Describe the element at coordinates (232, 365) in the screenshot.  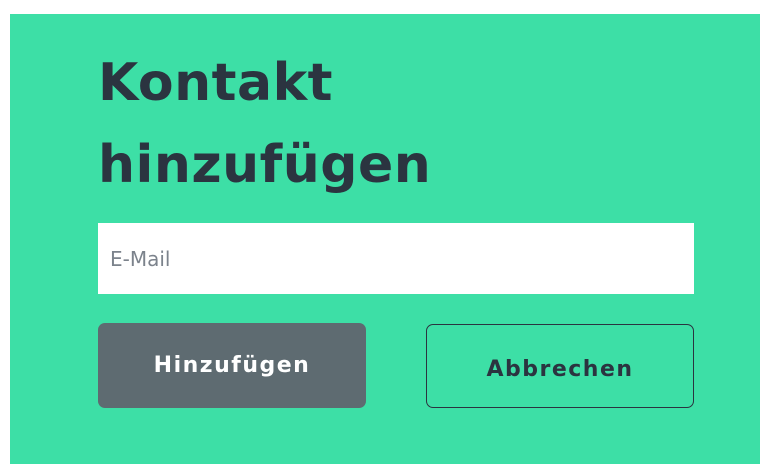
I see `add-contact-button: Hinzufügen` at that location.